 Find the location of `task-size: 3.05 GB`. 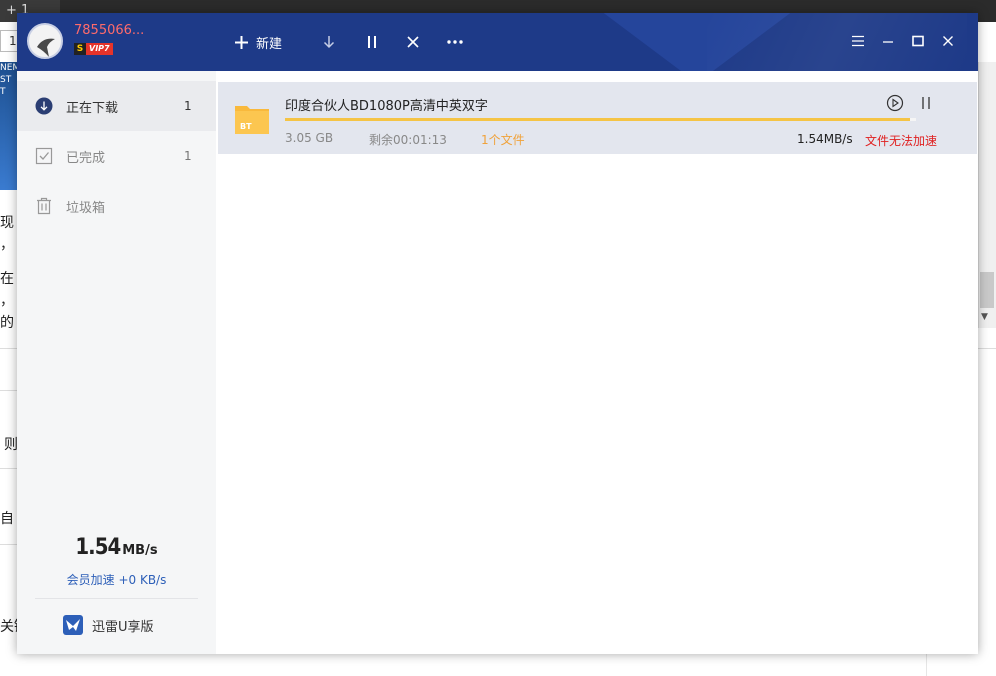

task-size: 3.05 GB is located at coordinates (309, 138).